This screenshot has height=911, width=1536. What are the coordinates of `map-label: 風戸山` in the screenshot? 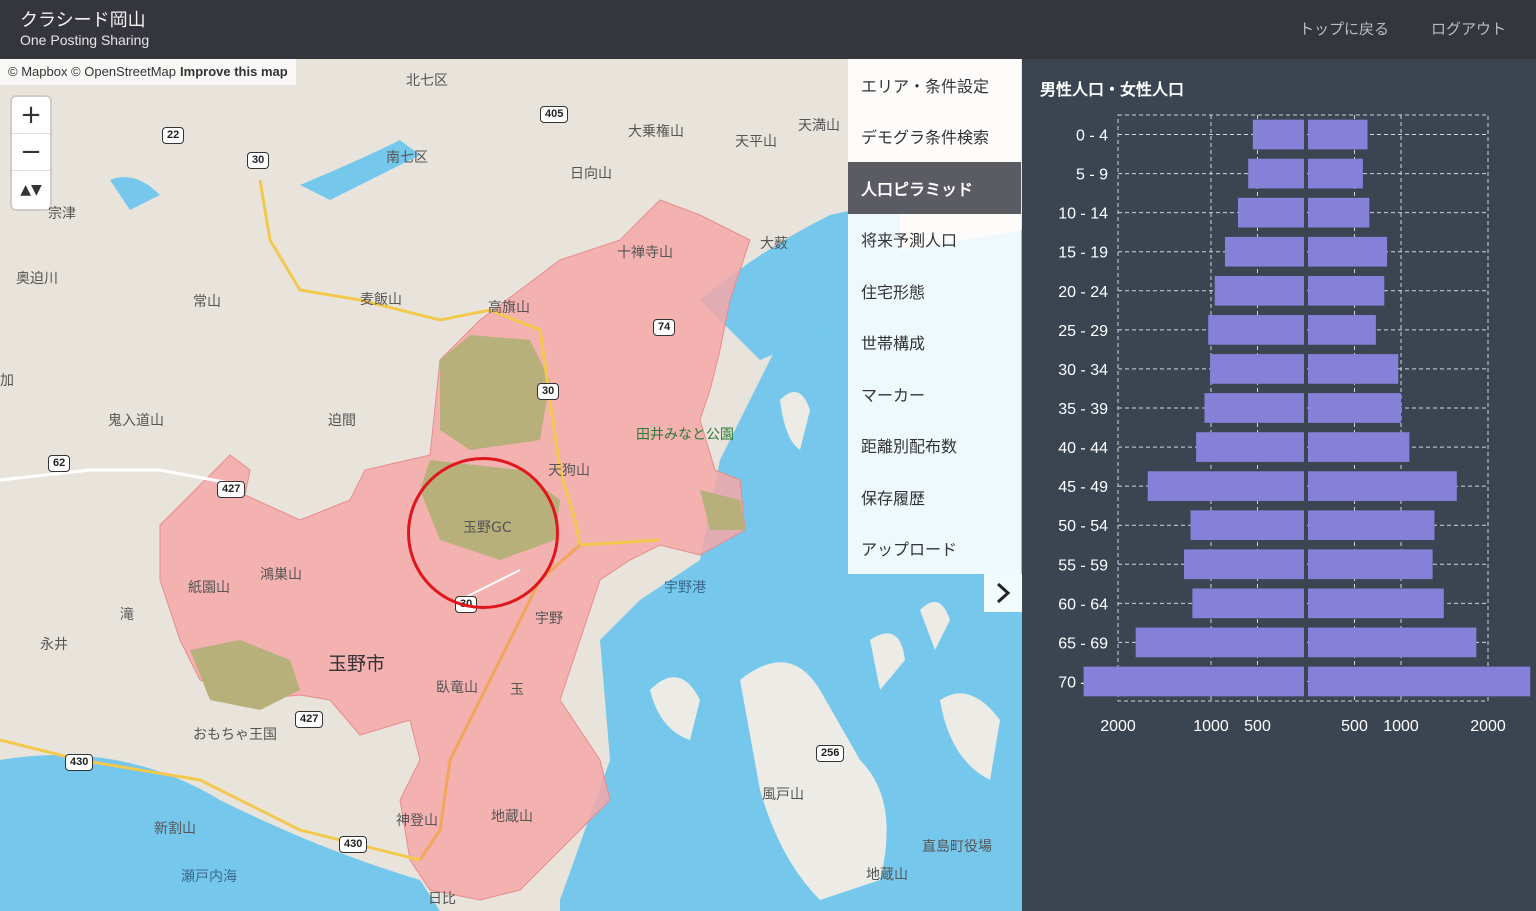 It's located at (783, 795).